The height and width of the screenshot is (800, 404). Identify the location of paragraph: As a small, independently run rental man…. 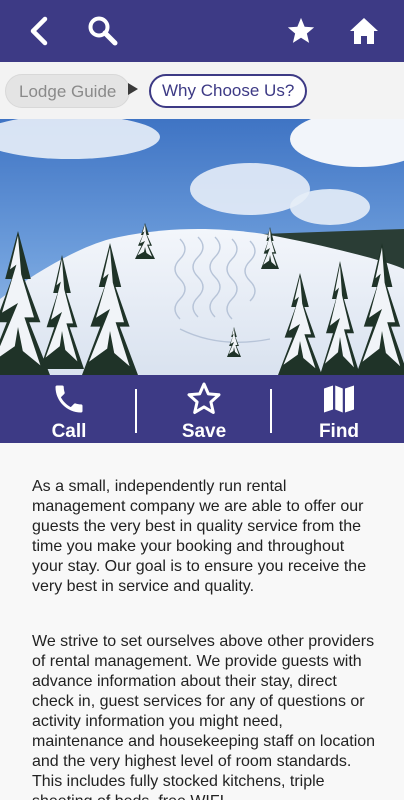
(199, 536).